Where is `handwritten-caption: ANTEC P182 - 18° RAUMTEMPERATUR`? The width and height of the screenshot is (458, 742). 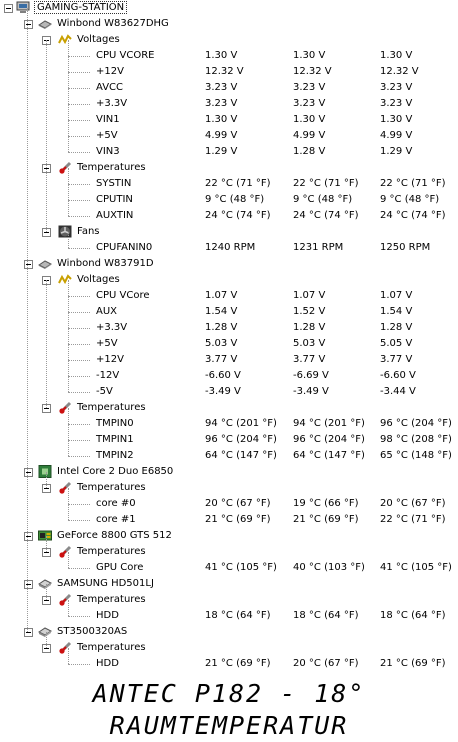
handwritten-caption: ANTEC P182 - 18° RAUMTEMPERATUR is located at coordinates (229, 709).